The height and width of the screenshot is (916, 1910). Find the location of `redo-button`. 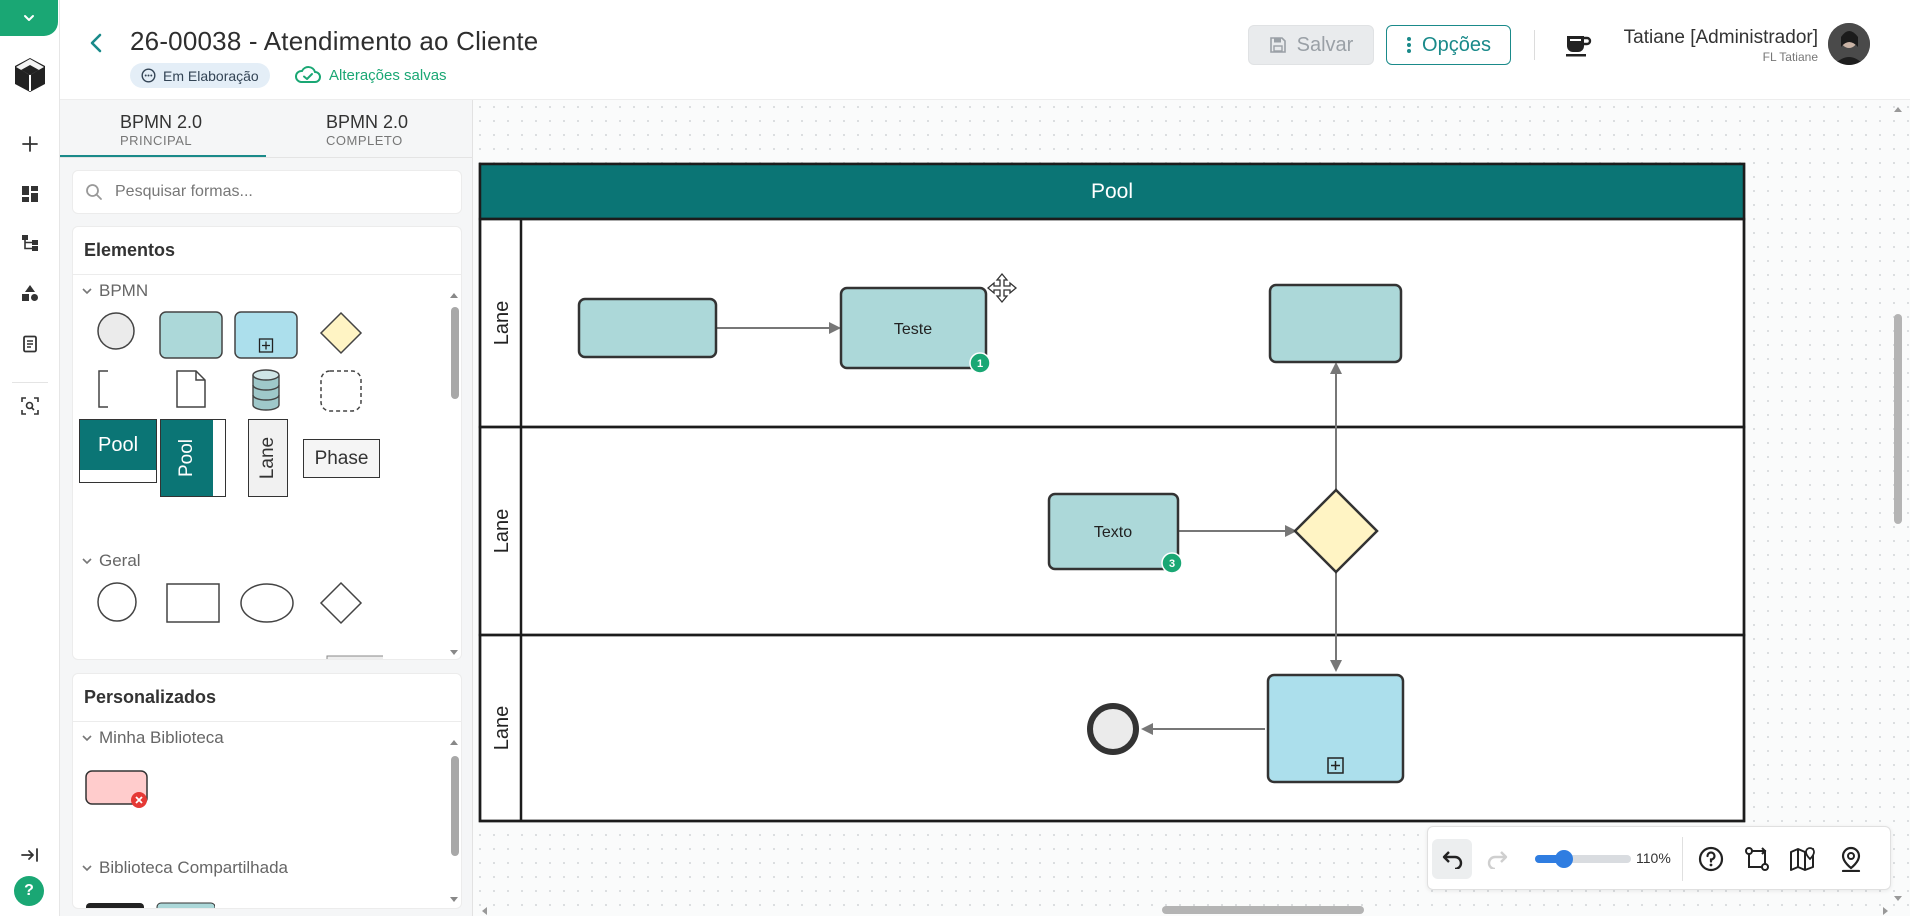

redo-button is located at coordinates (1498, 859).